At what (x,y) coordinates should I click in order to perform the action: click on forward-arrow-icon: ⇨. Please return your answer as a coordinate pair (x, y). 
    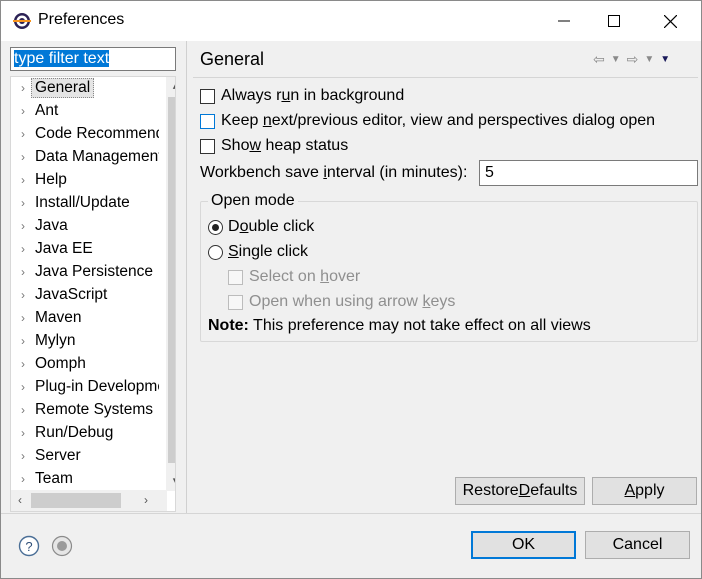
    Looking at the image, I should click on (633, 59).